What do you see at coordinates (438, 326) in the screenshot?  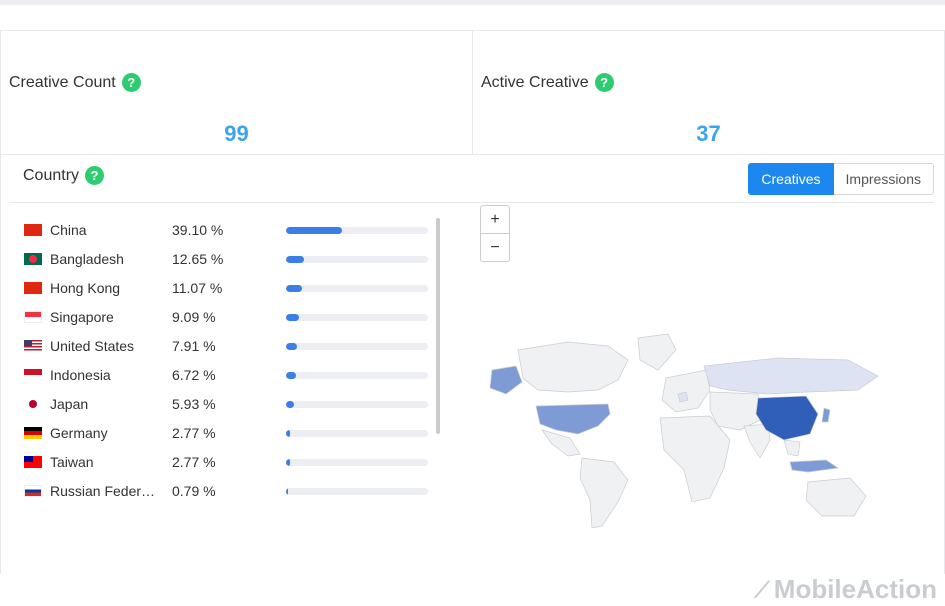 I see `list-scrollbar` at bounding box center [438, 326].